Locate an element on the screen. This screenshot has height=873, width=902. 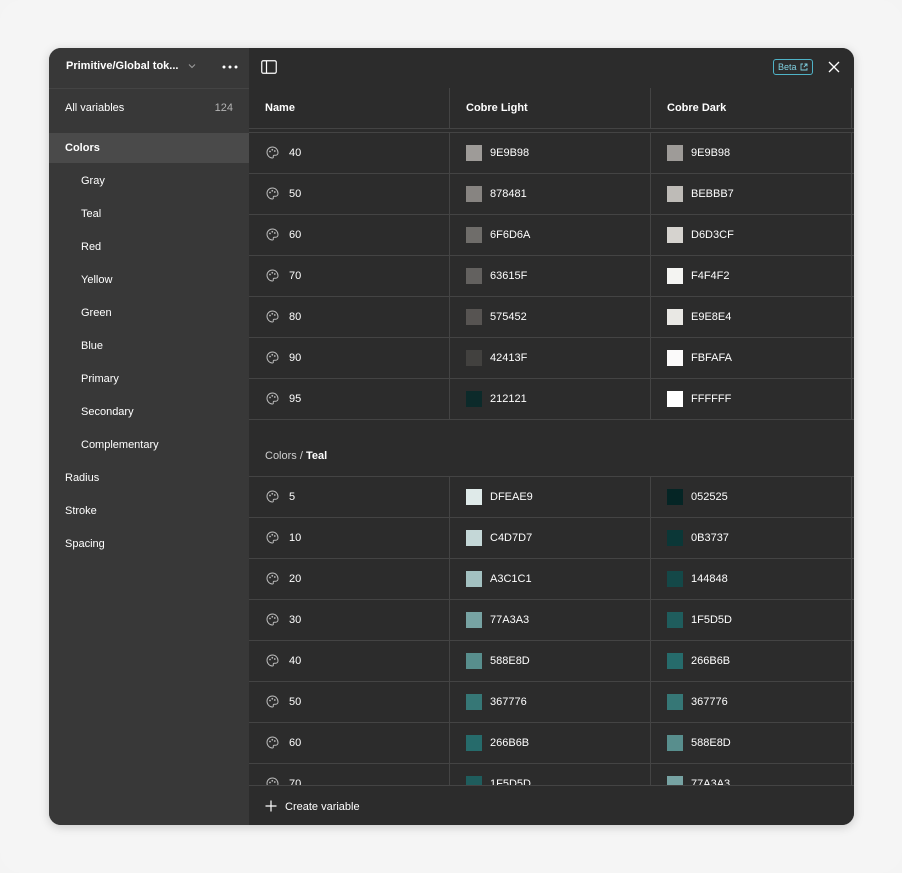
table-row: 10 C4D7D7 0B3737 is located at coordinates (551, 538).